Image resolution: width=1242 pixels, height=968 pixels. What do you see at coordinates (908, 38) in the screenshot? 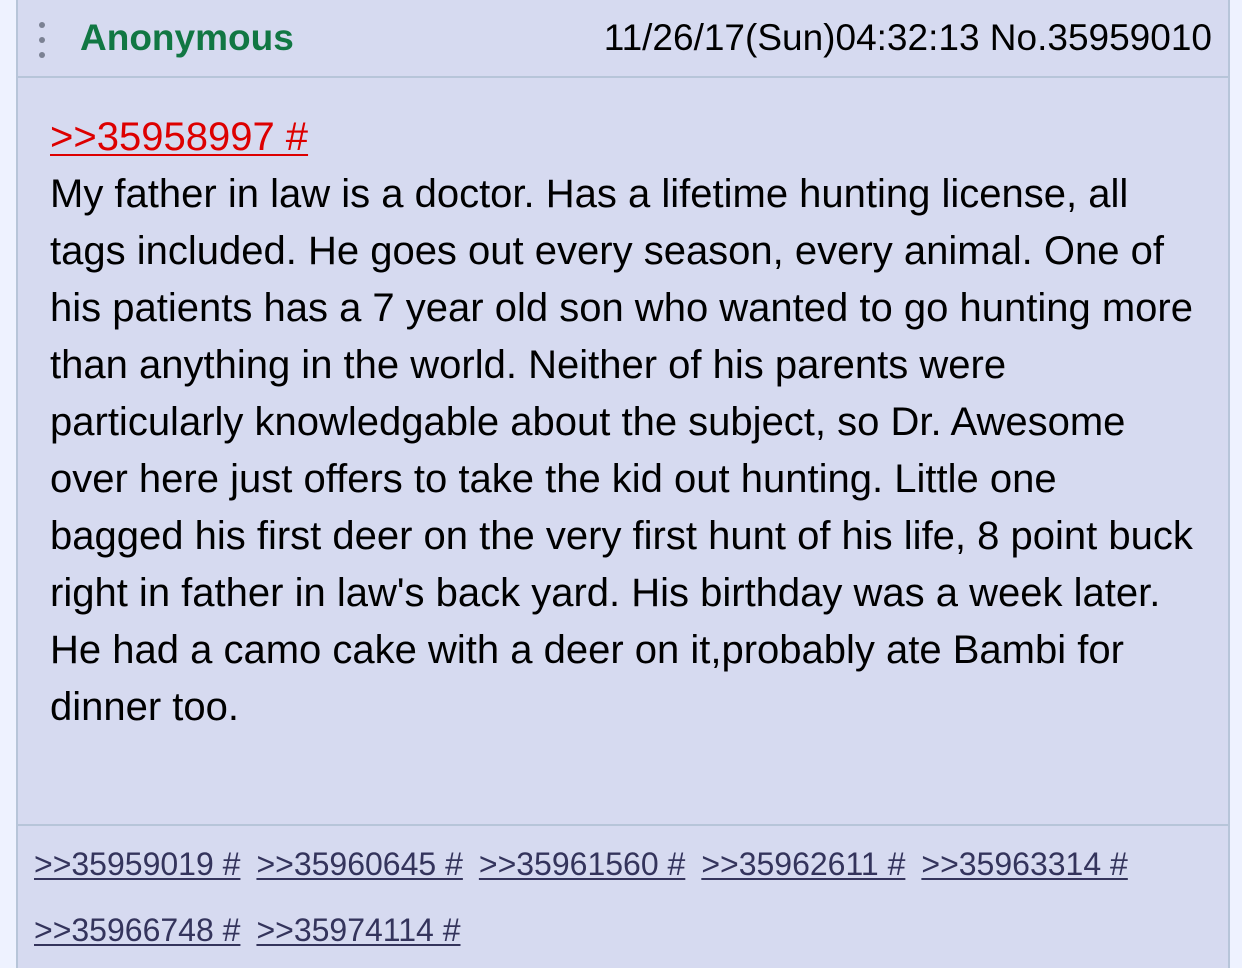
I see `post-datetime-number: 11/26/17(Sun)04:32:13 No.35959010` at bounding box center [908, 38].